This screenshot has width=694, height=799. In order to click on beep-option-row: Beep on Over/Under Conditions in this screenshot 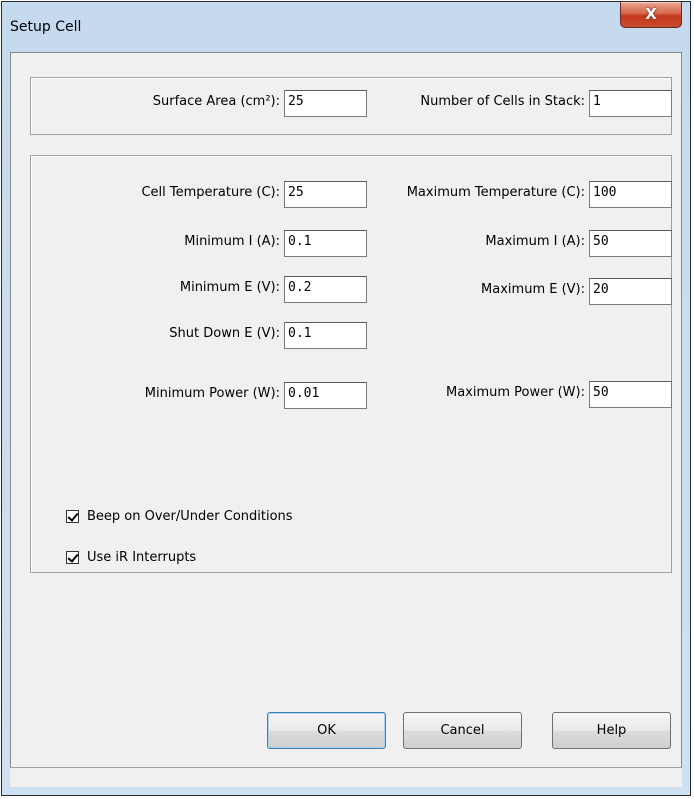, I will do `click(179, 516)`.